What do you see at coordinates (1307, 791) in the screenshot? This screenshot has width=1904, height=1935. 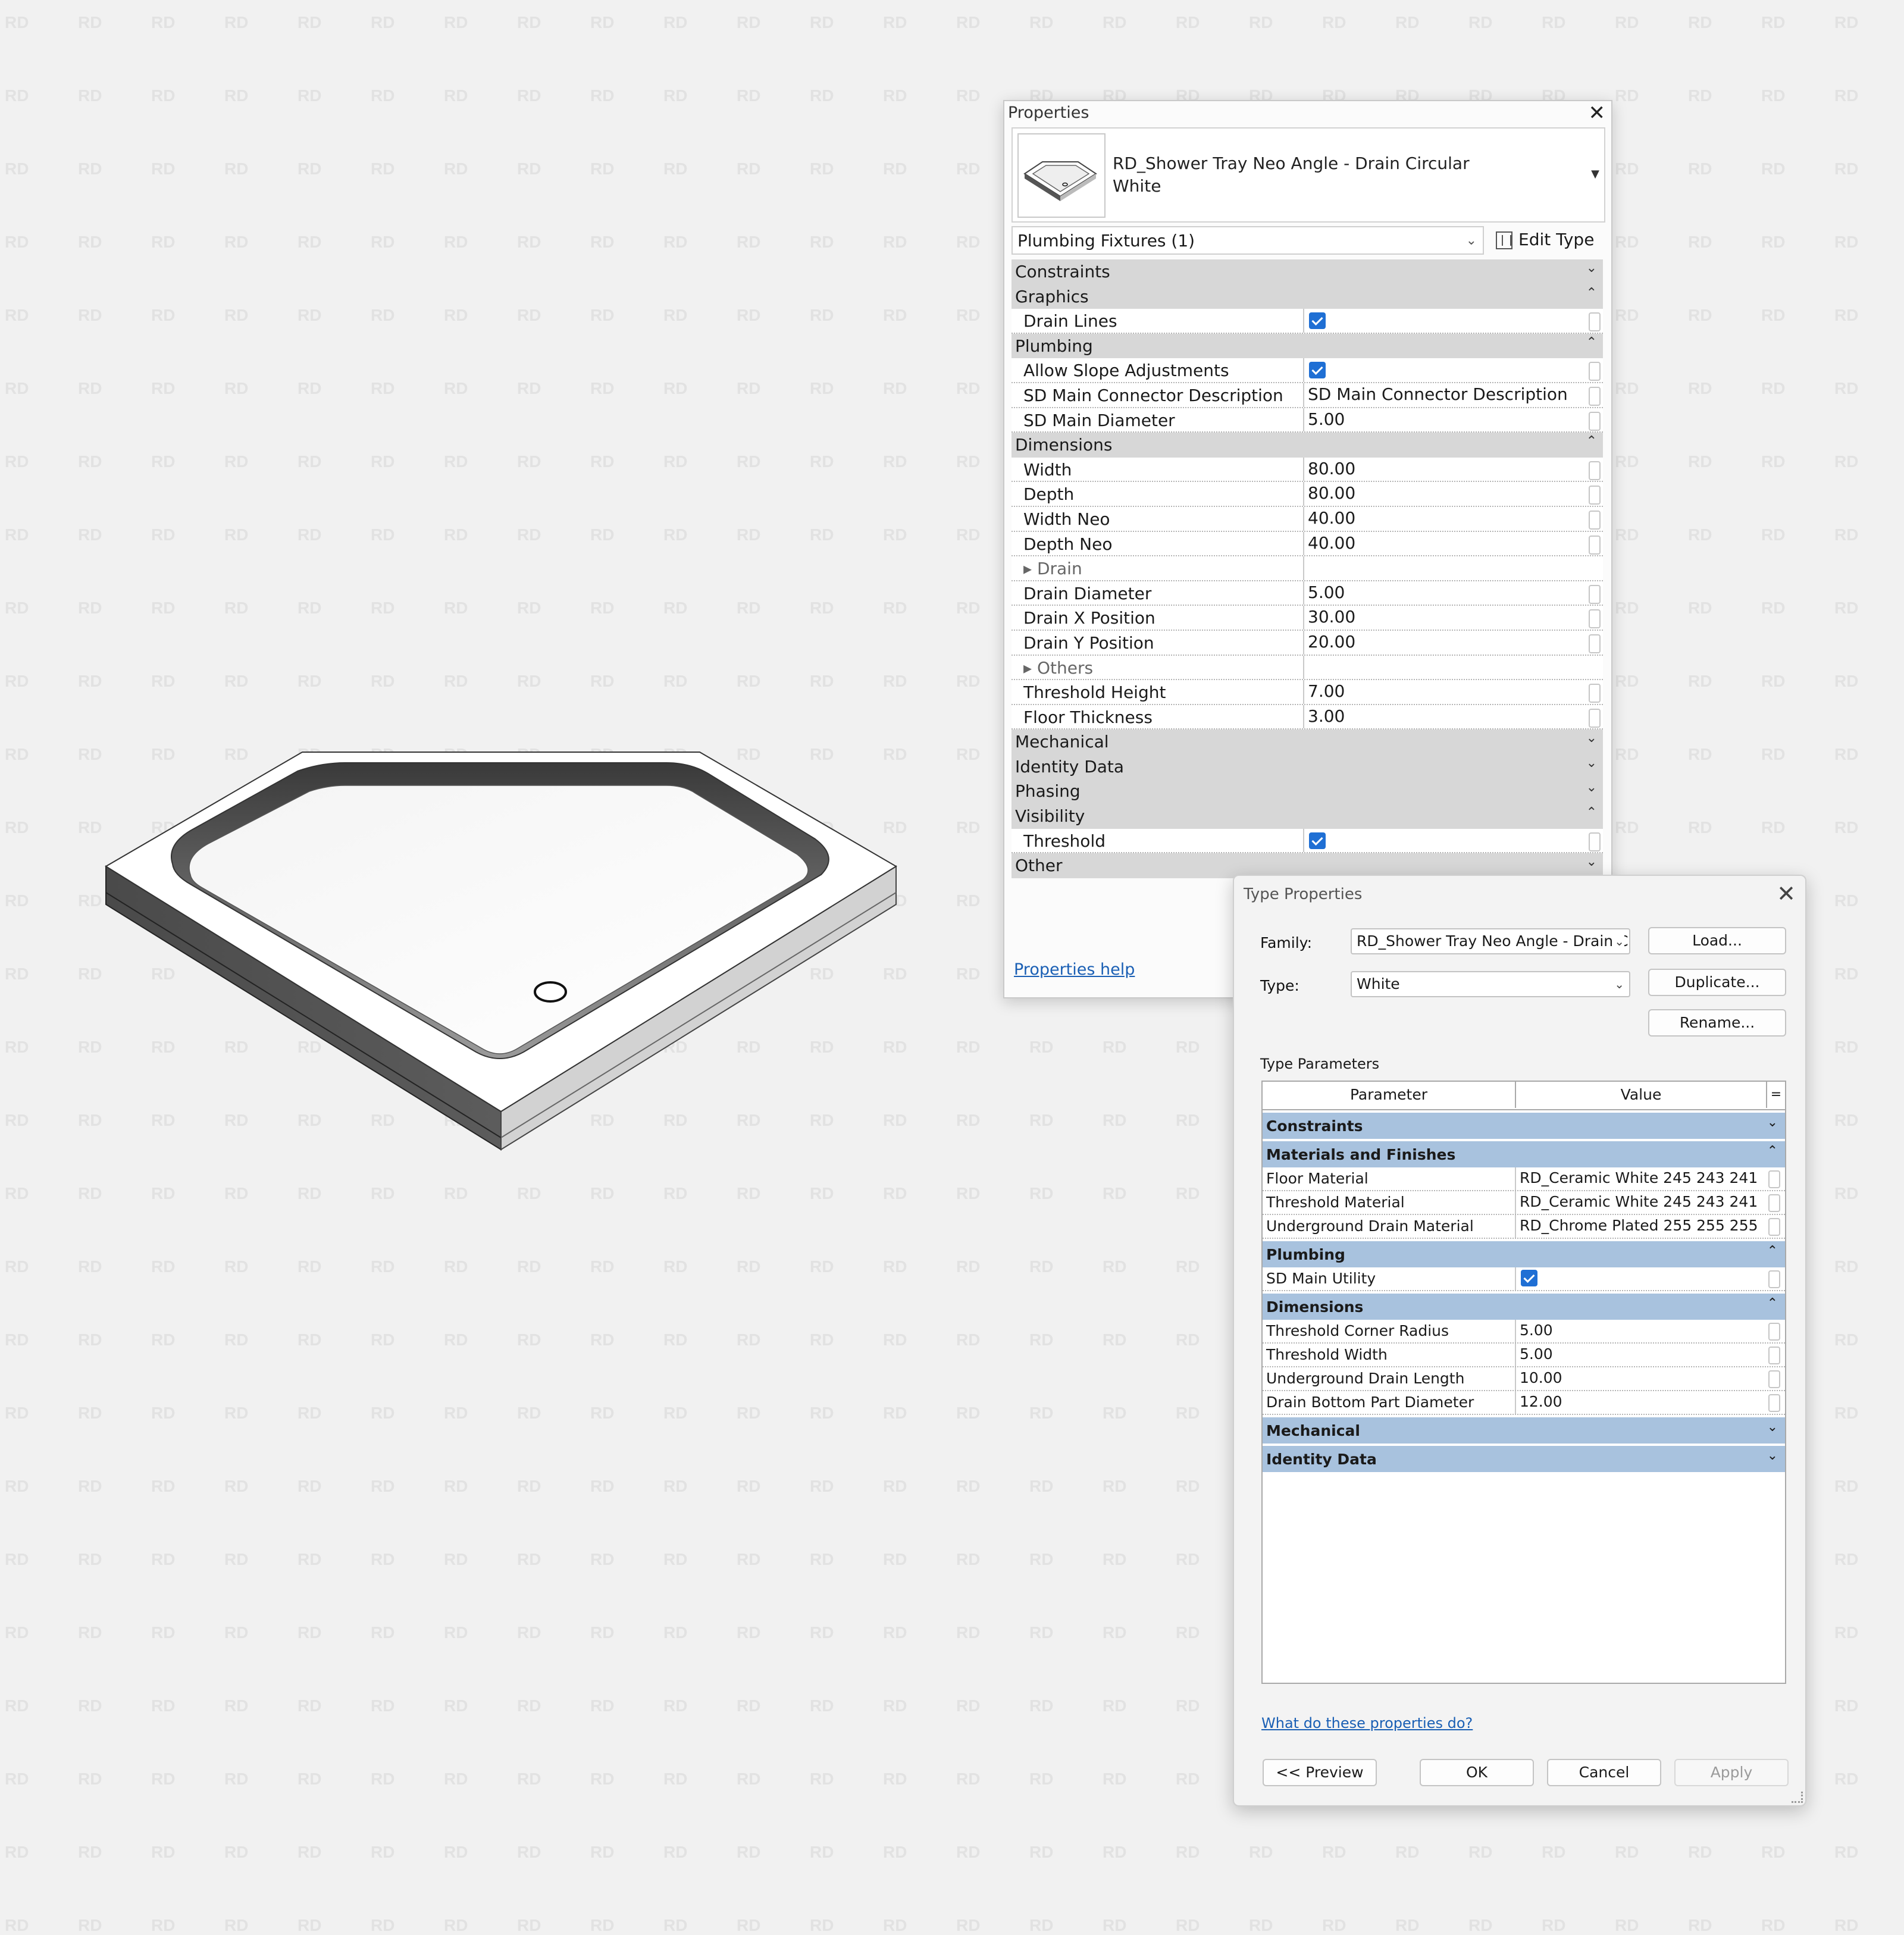 I see `group-header: Phasing ⌄` at bounding box center [1307, 791].